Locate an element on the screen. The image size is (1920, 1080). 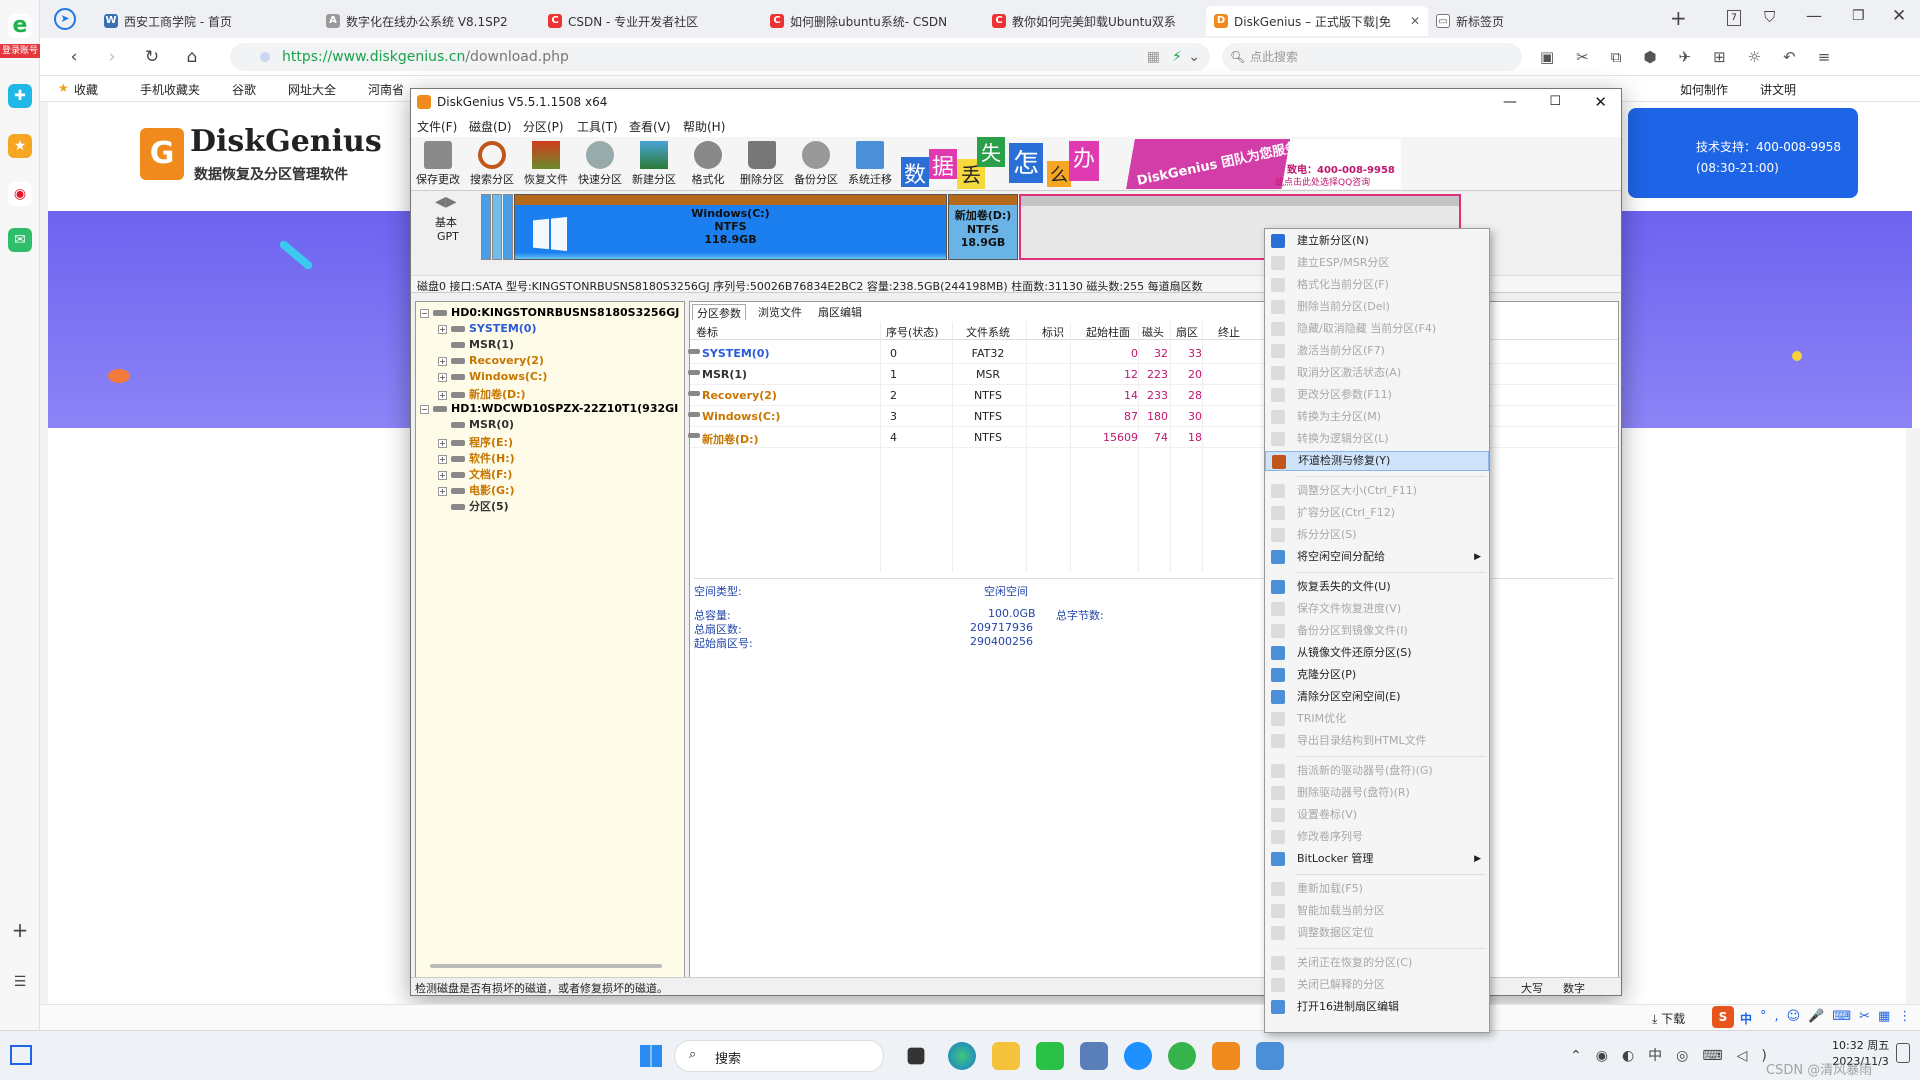
tab-2: C CSDN - 专业开发者社区 is located at coordinates (651, 21).